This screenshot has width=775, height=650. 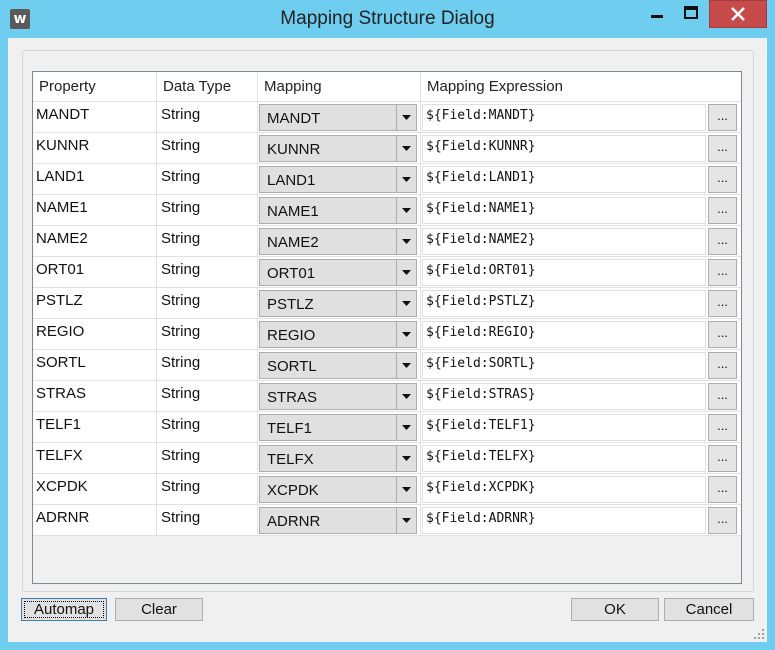 I want to click on mapping-dropdown: SORTL, so click(x=338, y=365).